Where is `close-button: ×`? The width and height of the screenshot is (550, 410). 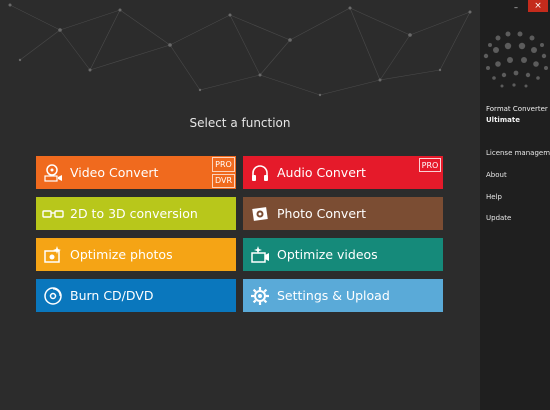
close-button: × is located at coordinates (538, 6).